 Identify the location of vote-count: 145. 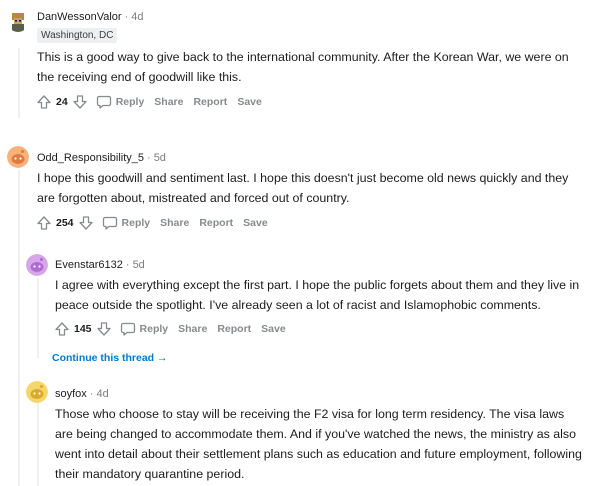
(83, 329).